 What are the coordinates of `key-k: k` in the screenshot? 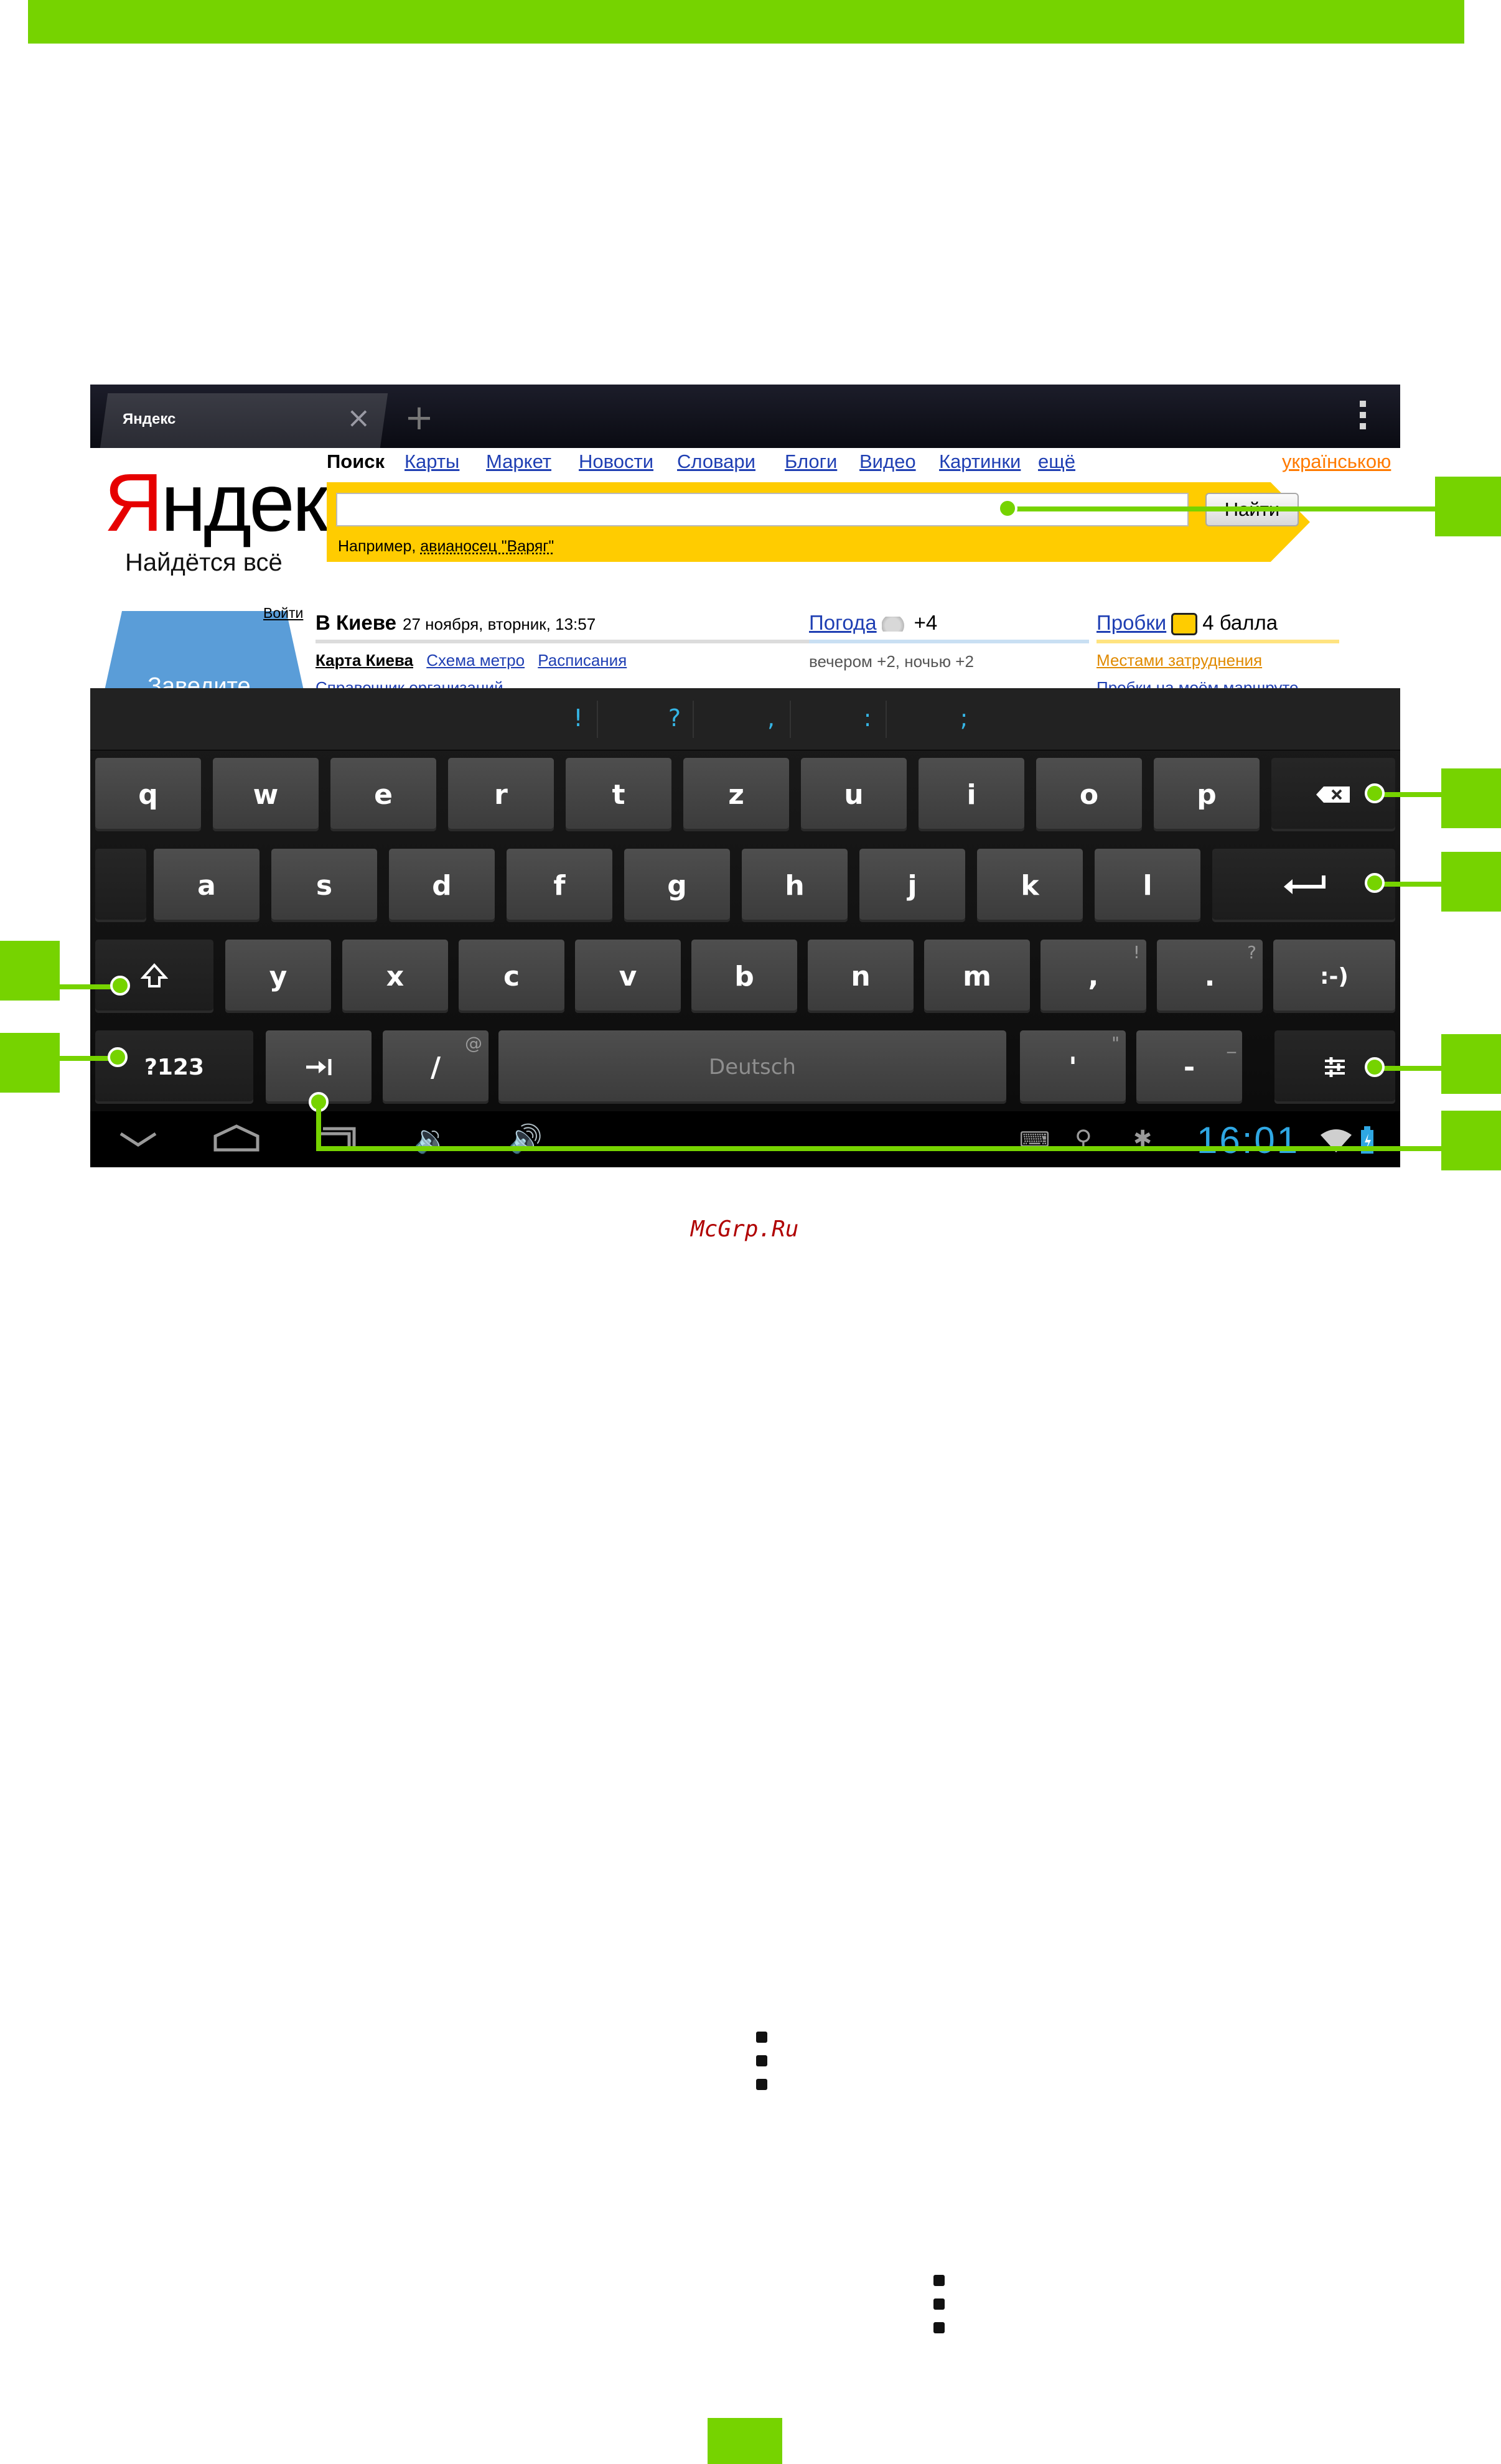 It's located at (1030, 885).